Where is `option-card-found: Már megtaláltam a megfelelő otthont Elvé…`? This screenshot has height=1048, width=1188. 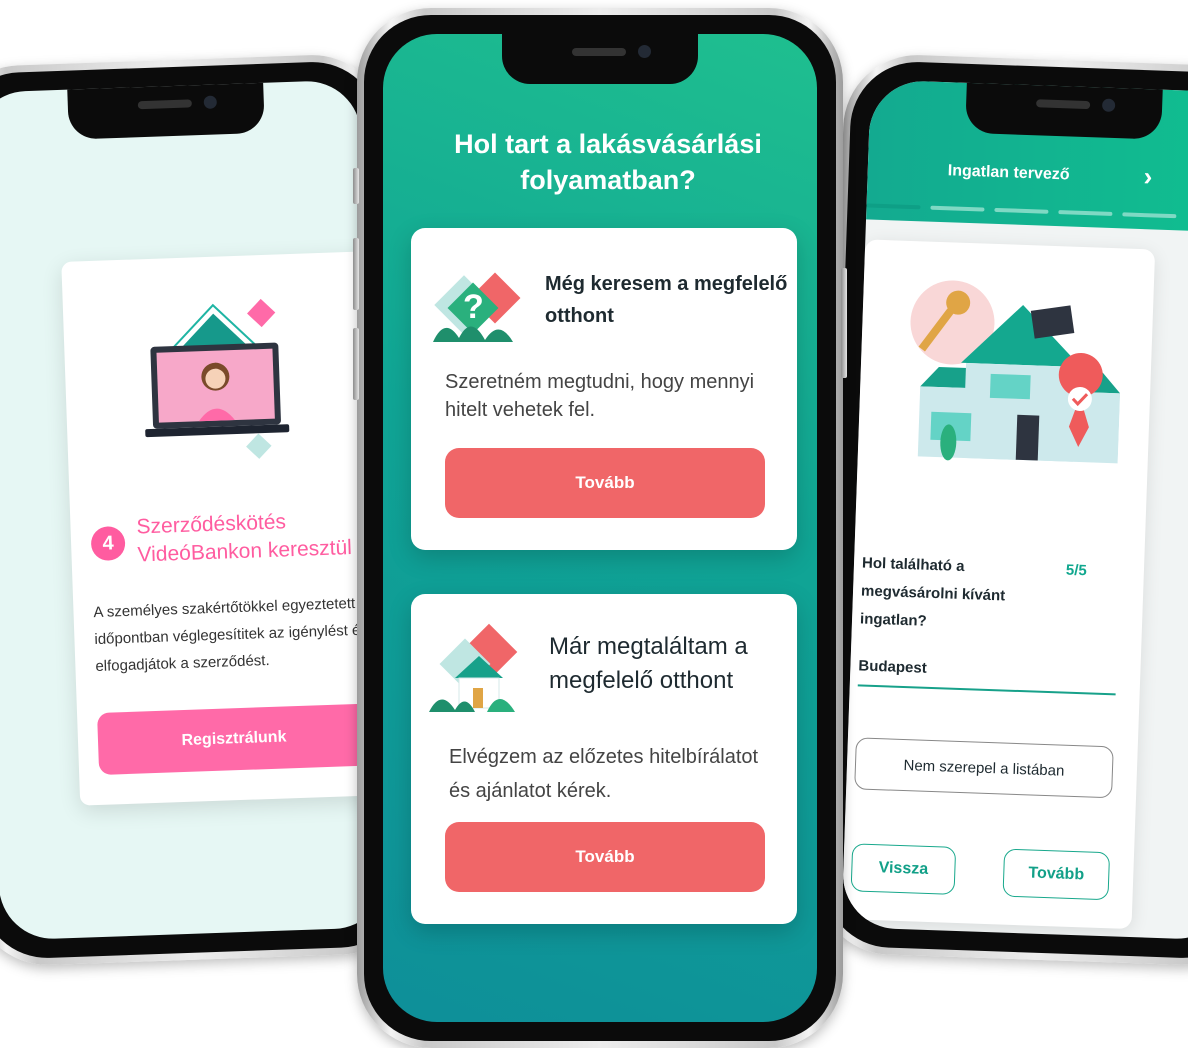 option-card-found: Már megtaláltam a megfelelő otthont Elvé… is located at coordinates (604, 759).